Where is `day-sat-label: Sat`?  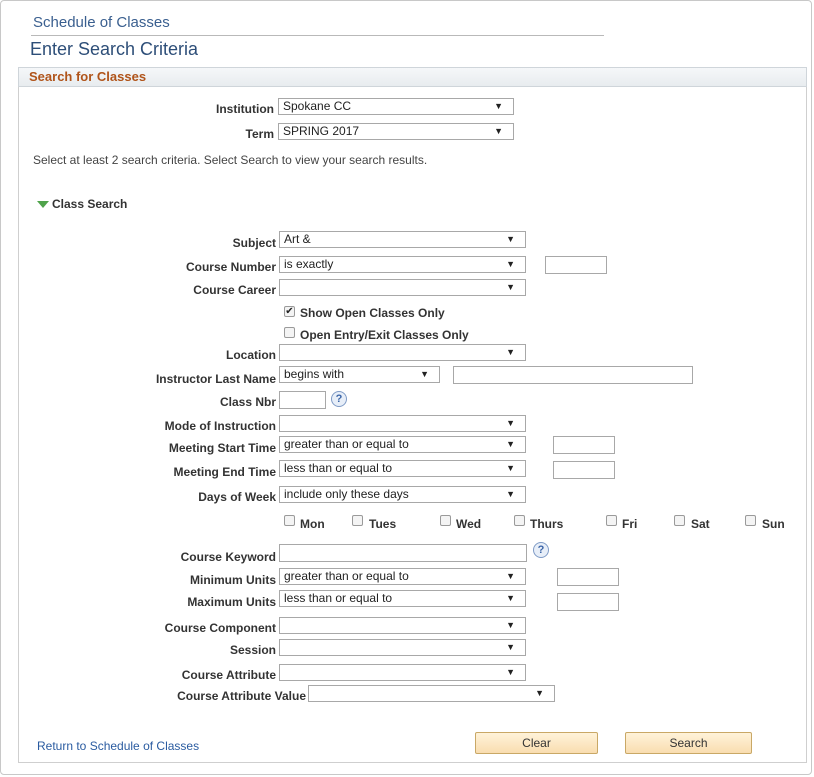
day-sat-label: Sat is located at coordinates (700, 524).